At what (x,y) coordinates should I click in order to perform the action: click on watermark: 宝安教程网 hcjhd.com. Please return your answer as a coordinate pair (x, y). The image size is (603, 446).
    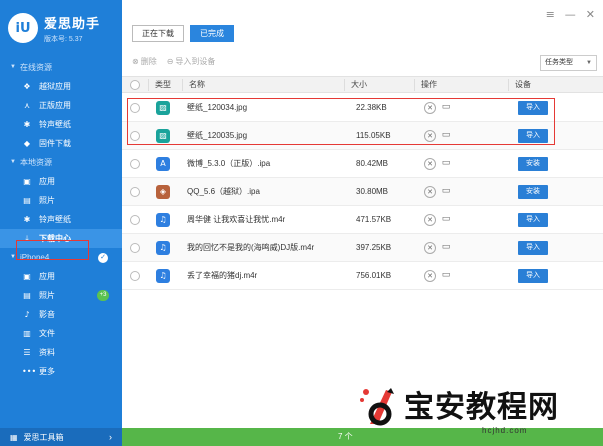
    Looking at the image, I should click on (477, 411).